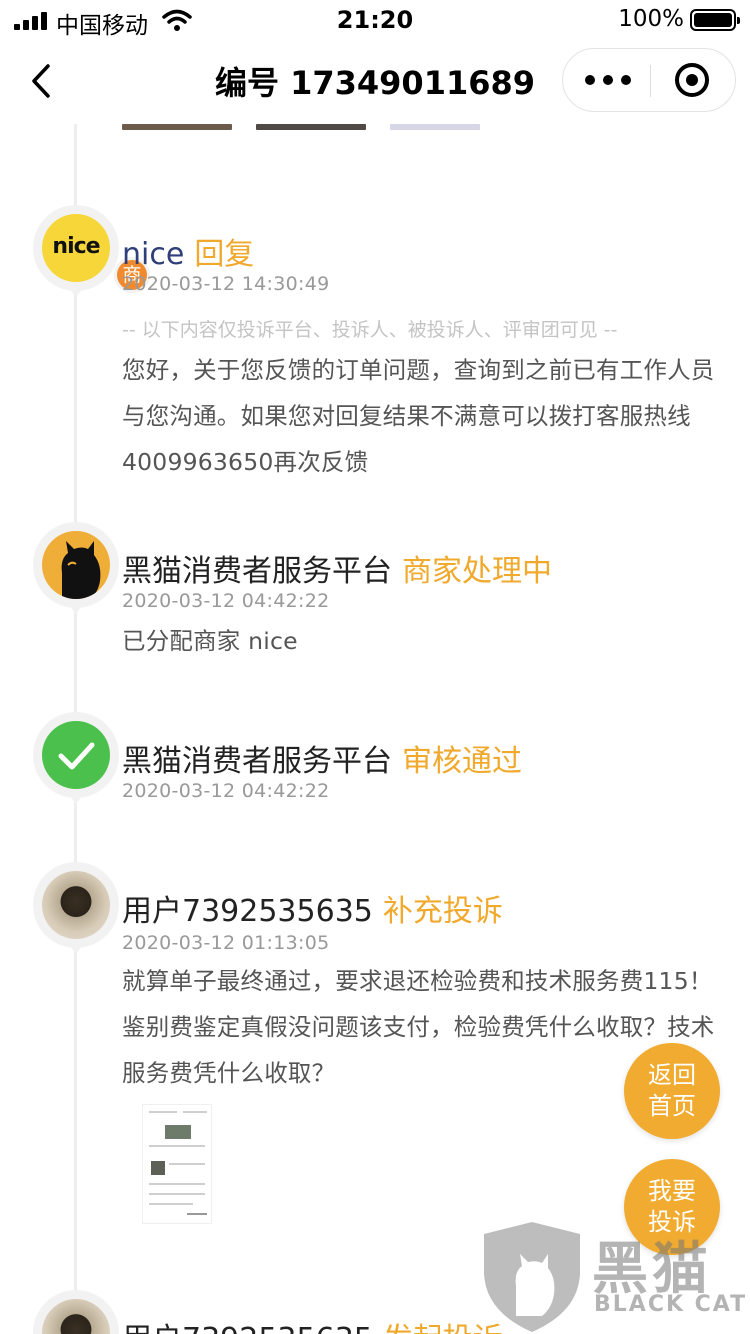  I want to click on shield-cat-icon, so click(532, 1277).